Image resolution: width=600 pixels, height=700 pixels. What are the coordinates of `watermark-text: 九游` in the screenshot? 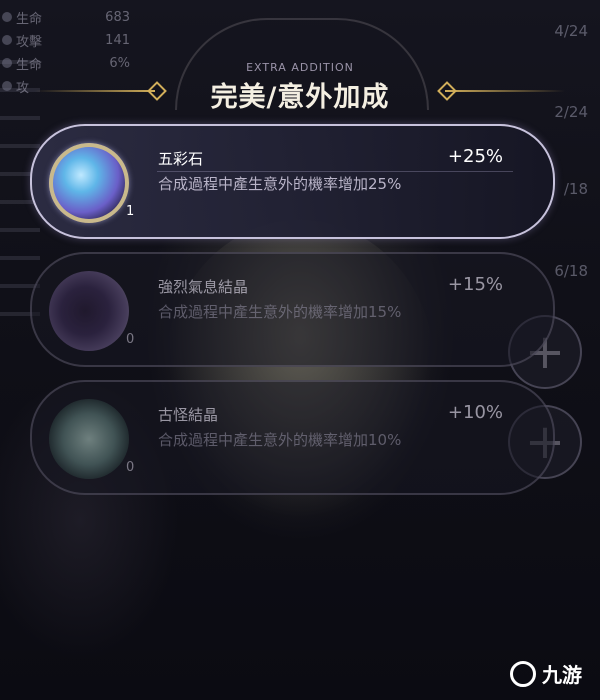 It's located at (562, 675).